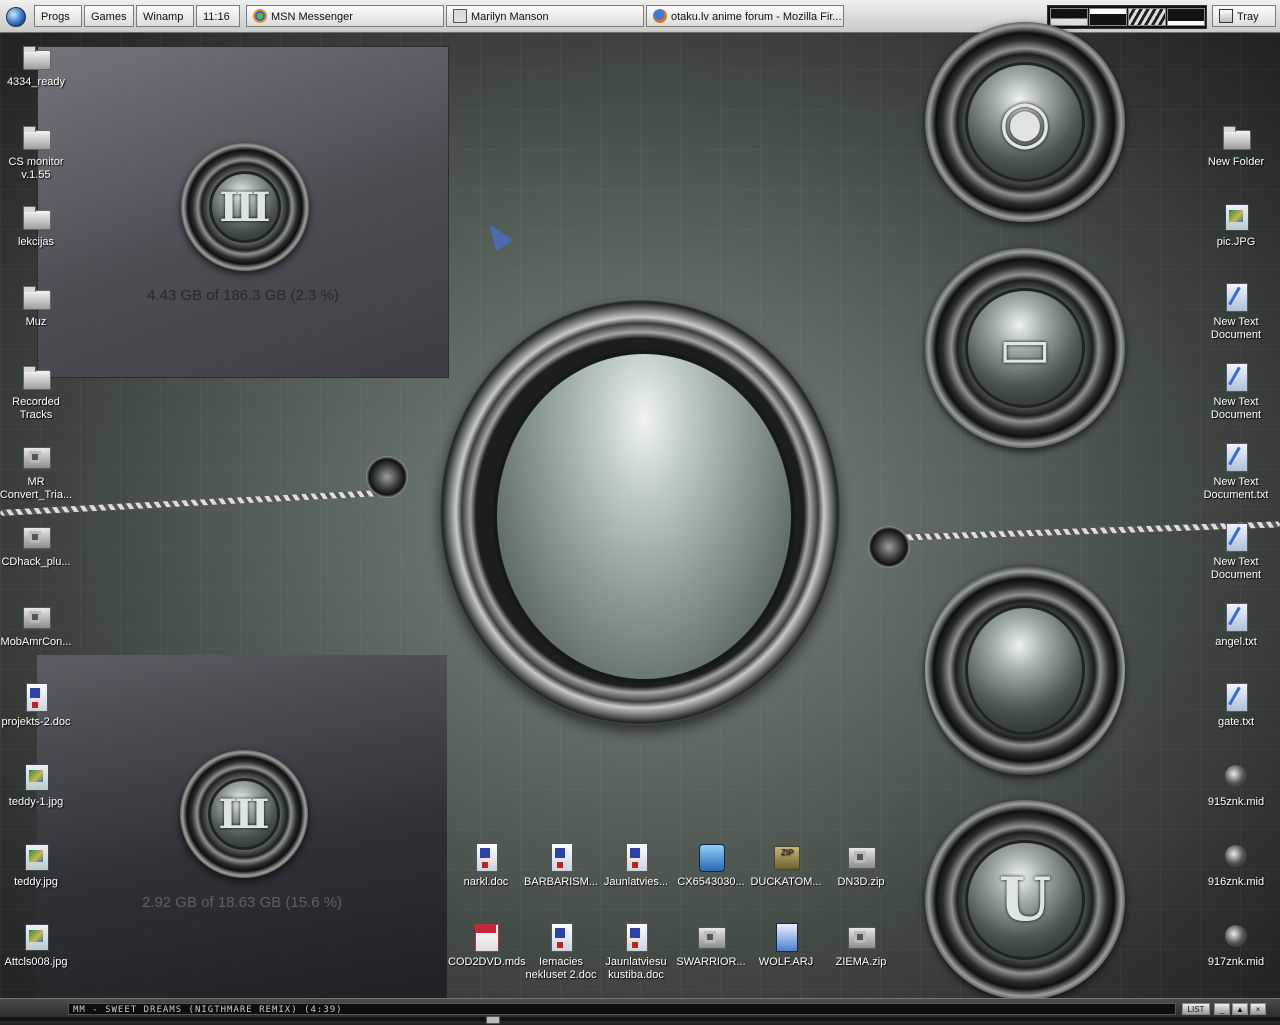 Image resolution: width=1280 pixels, height=1025 pixels. What do you see at coordinates (1236, 472) in the screenshot?
I see `desktop-icon: New Text Document.txt` at bounding box center [1236, 472].